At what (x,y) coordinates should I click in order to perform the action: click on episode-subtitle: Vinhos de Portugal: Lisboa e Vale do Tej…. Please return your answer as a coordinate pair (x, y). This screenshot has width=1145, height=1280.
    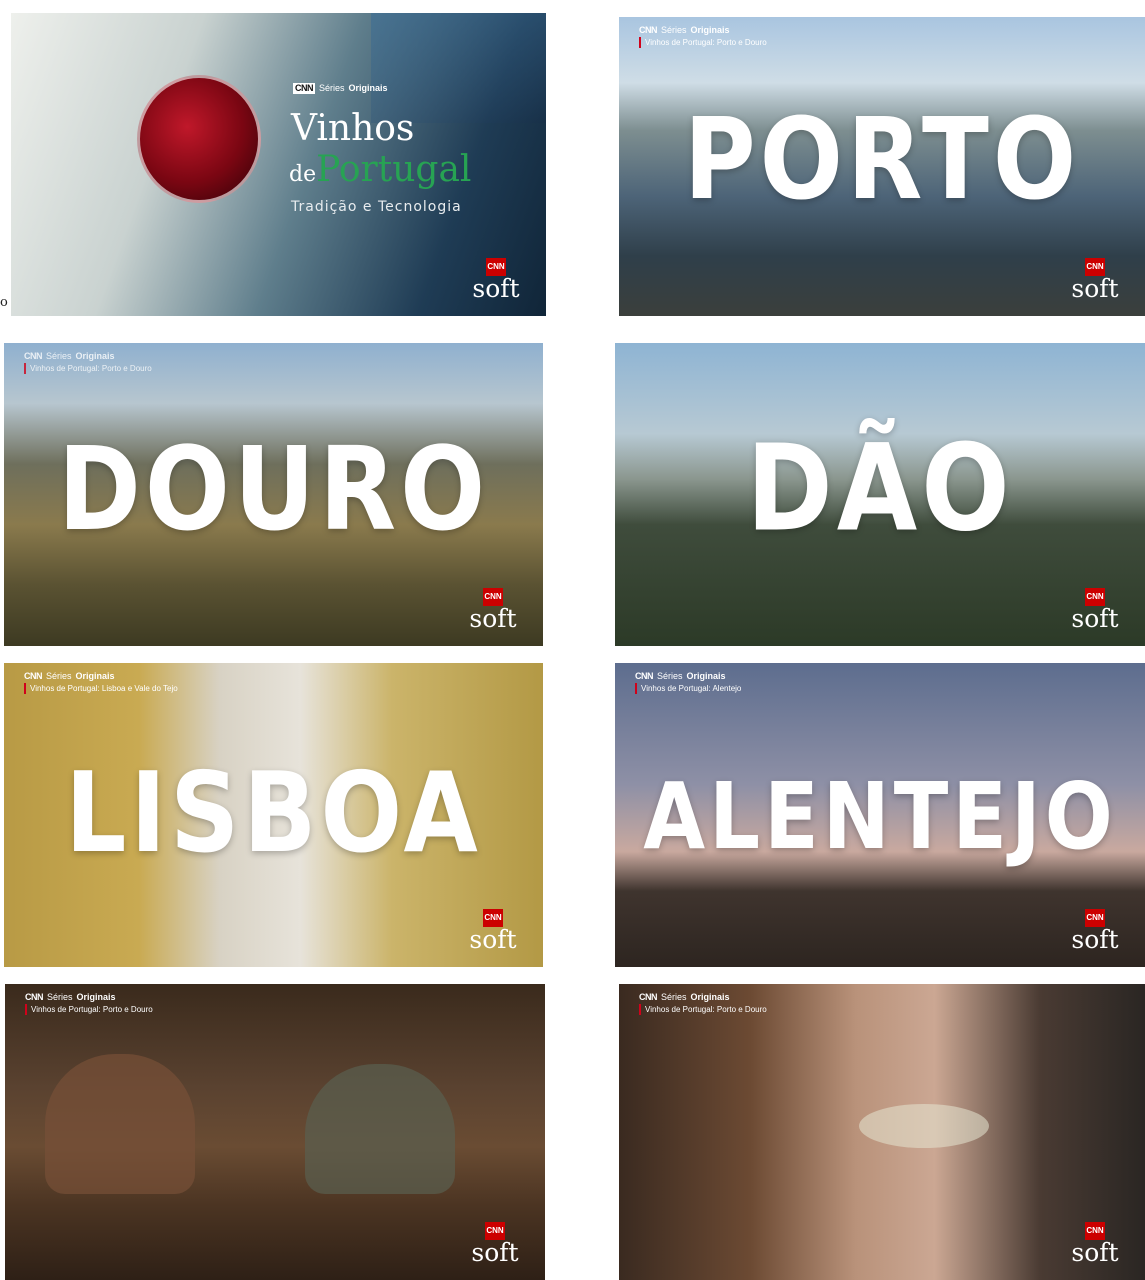
    Looking at the image, I should click on (101, 688).